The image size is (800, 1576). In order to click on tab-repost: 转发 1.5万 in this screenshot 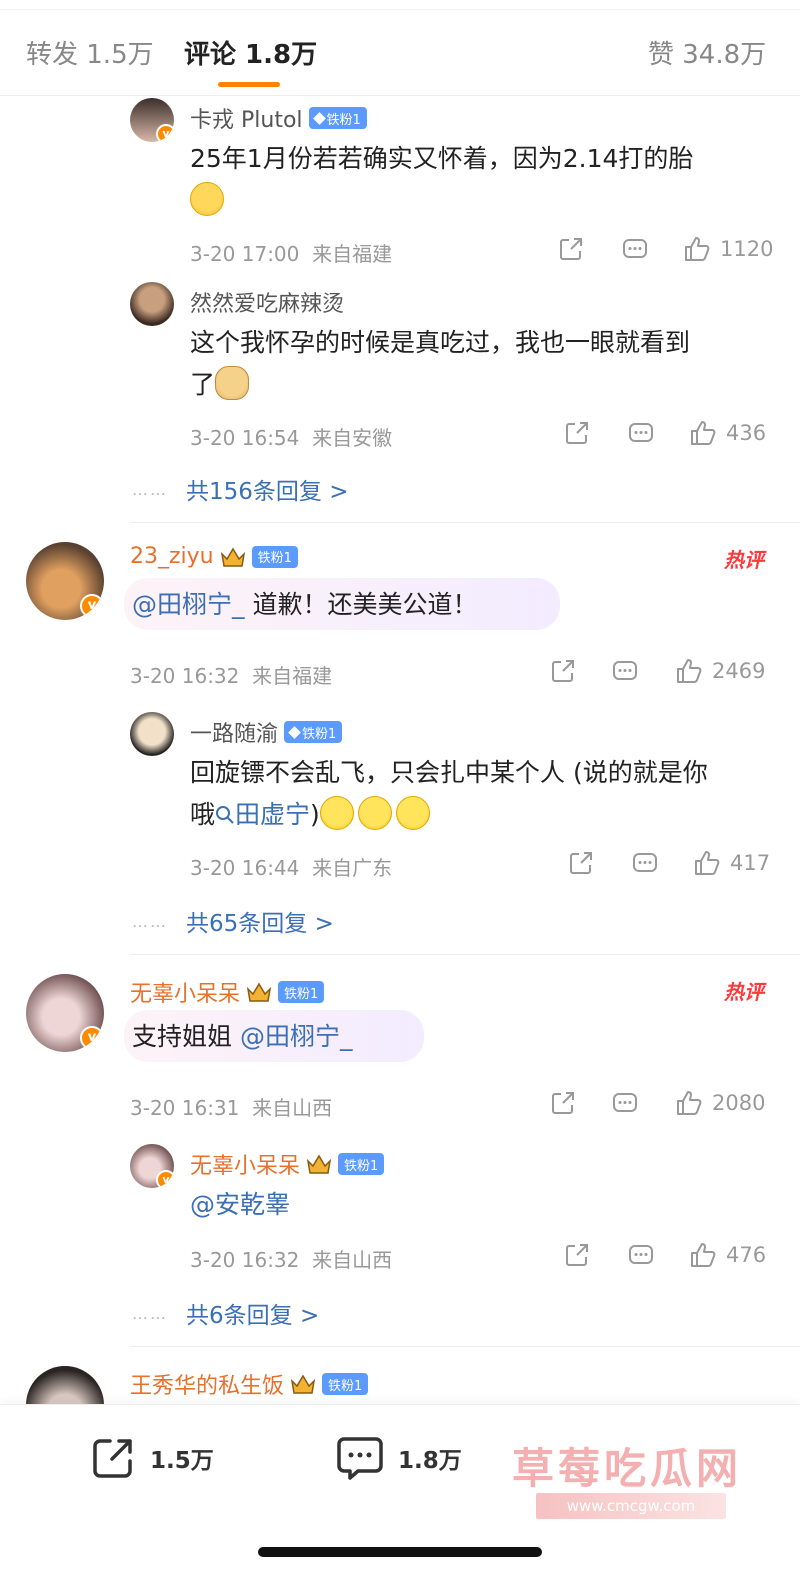, I will do `click(90, 52)`.